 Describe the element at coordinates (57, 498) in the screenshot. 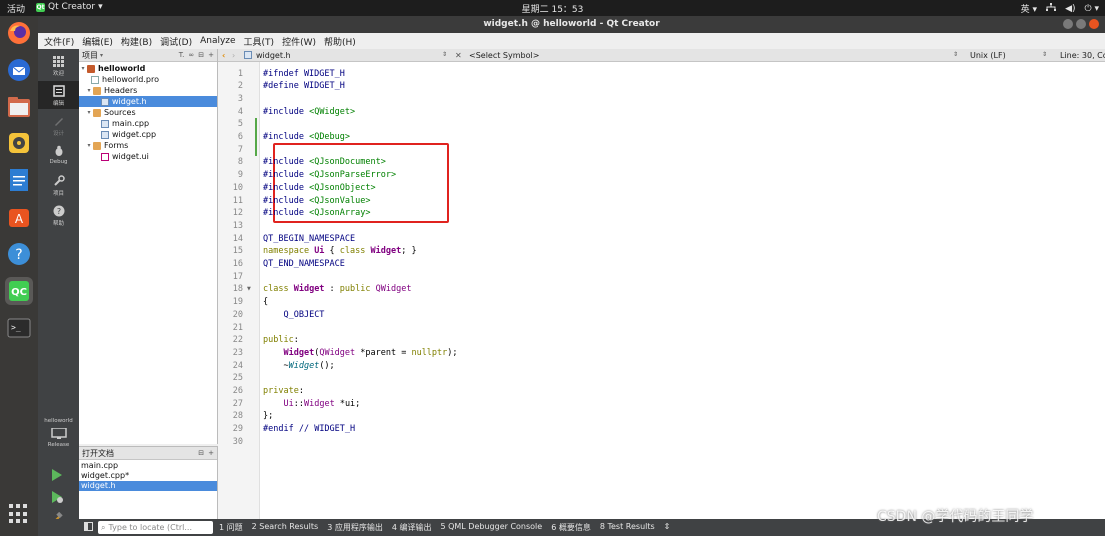

I see `debug-run-button` at that location.